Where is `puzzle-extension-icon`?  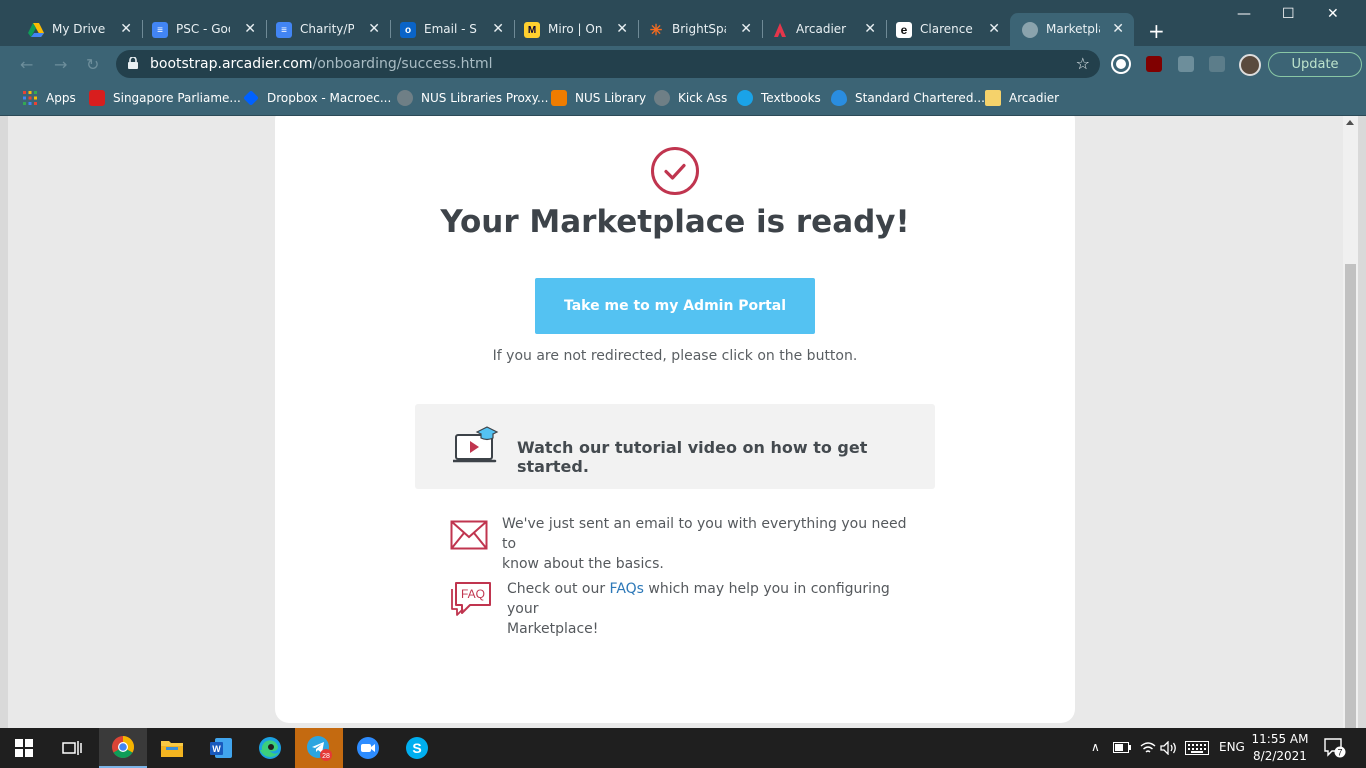
puzzle-extension-icon is located at coordinates (1217, 64).